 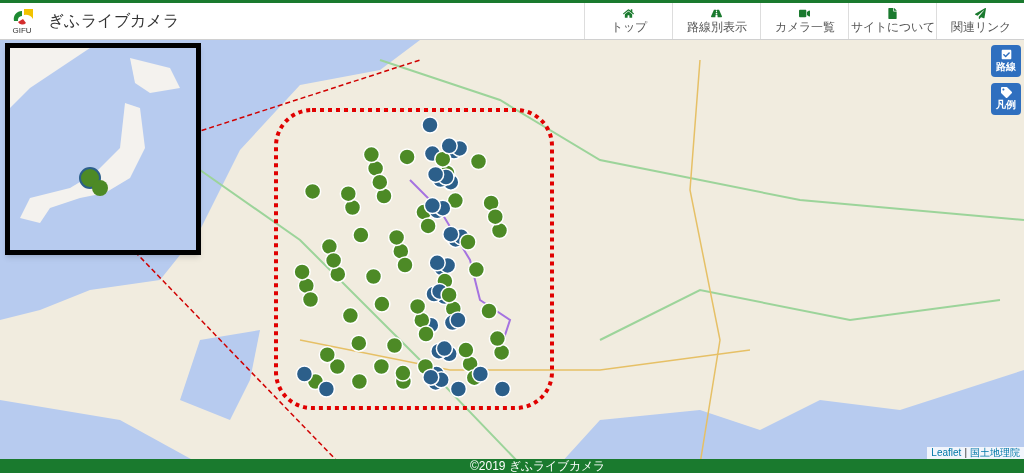 What do you see at coordinates (628, 13) in the screenshot?
I see `home-icon` at bounding box center [628, 13].